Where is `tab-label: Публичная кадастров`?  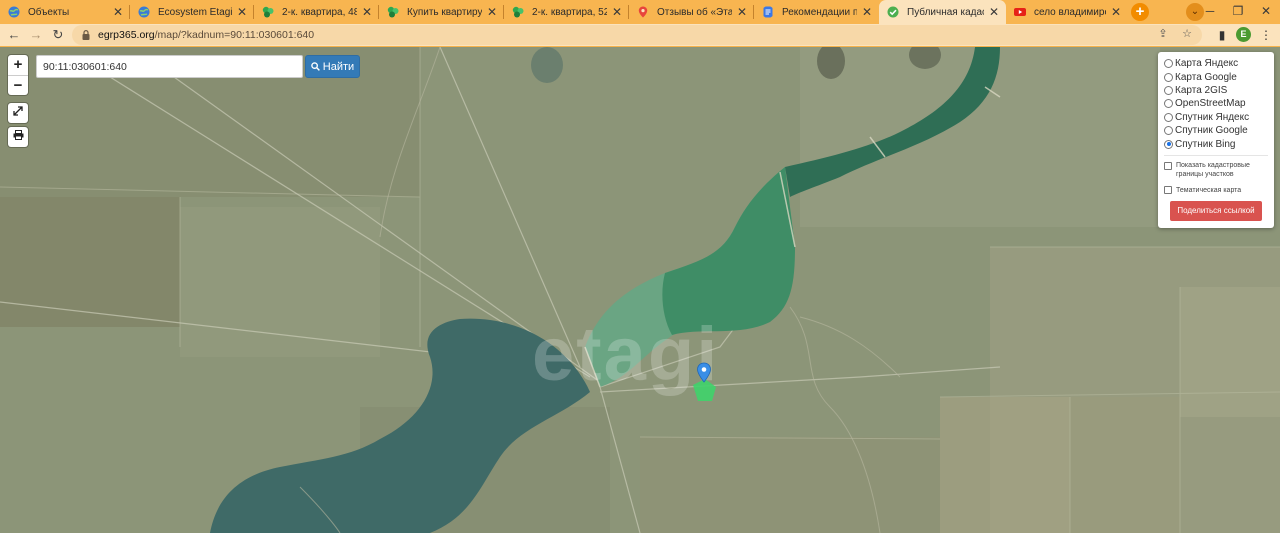 tab-label: Публичная кадастров is located at coordinates (945, 12).